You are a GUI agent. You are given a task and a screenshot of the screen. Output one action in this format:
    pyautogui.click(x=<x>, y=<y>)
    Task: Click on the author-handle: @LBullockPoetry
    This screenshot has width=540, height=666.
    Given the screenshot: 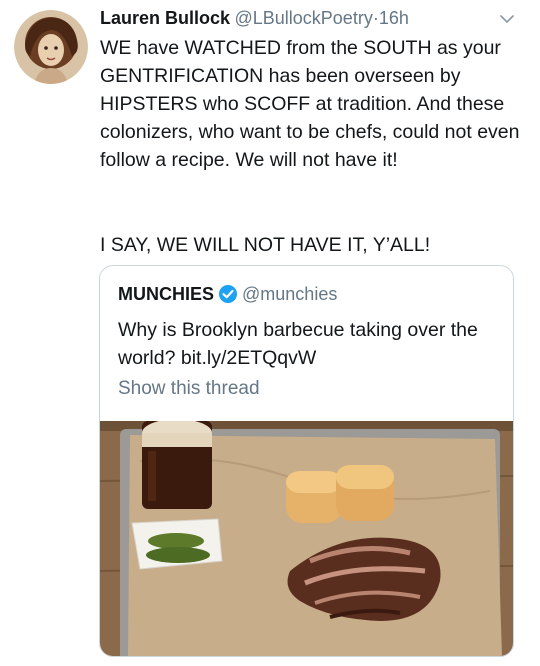 What is the action you would take?
    pyautogui.click(x=303, y=18)
    